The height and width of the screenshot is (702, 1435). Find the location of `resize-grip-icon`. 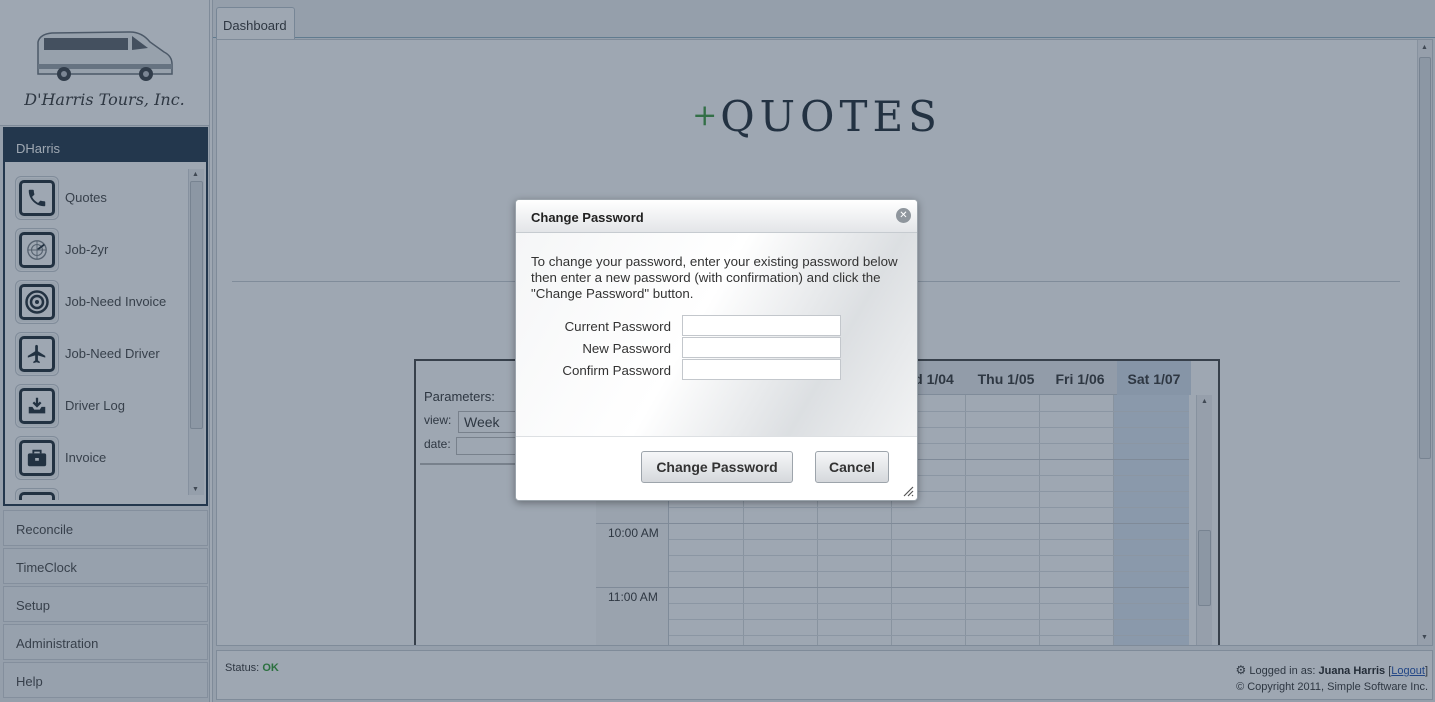

resize-grip-icon is located at coordinates (908, 491).